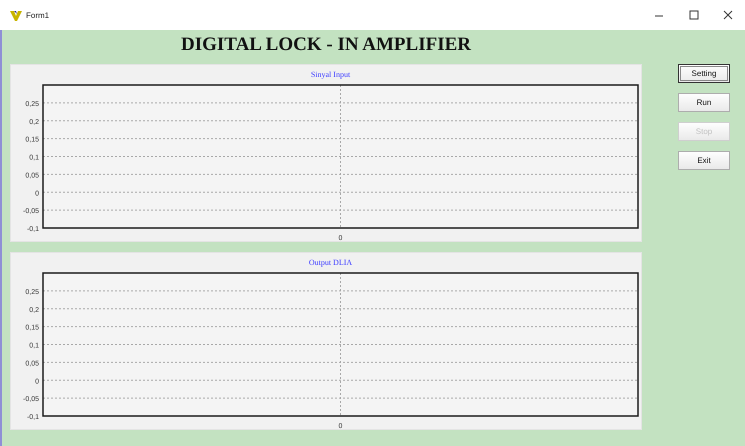  What do you see at coordinates (704, 73) in the screenshot?
I see `action-button: Setting` at bounding box center [704, 73].